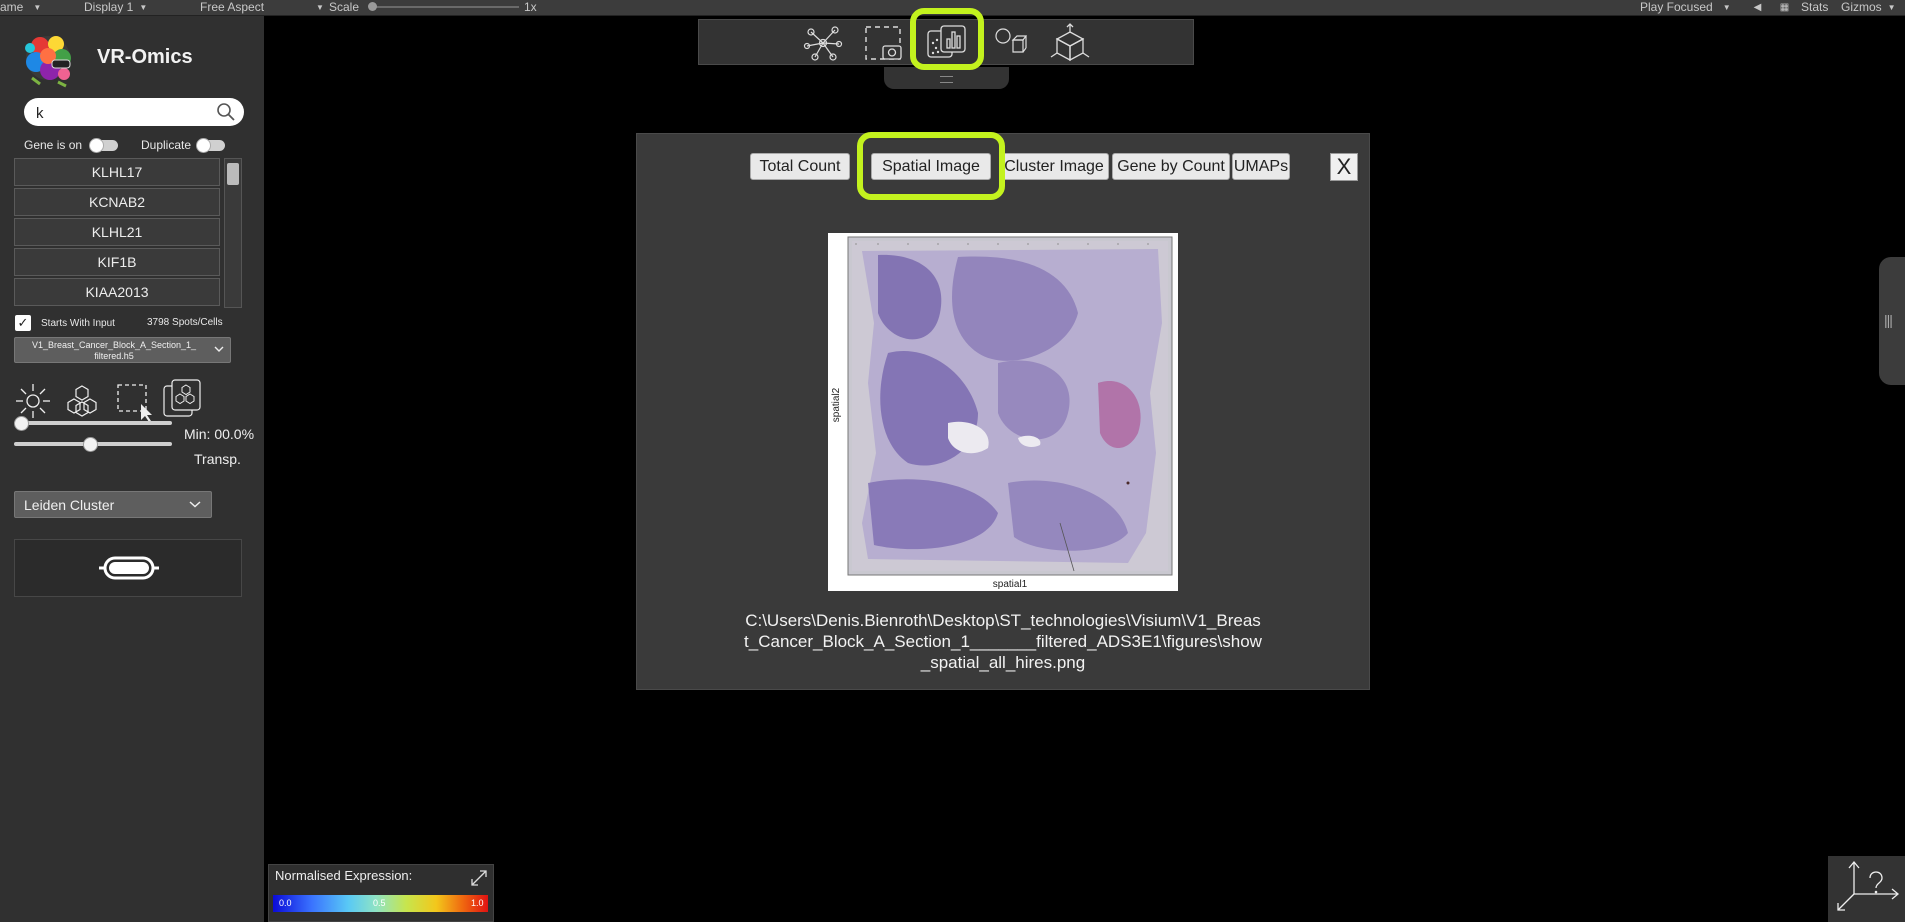 The width and height of the screenshot is (1905, 922). I want to click on toolbar-collapse-tab, so click(946, 78).